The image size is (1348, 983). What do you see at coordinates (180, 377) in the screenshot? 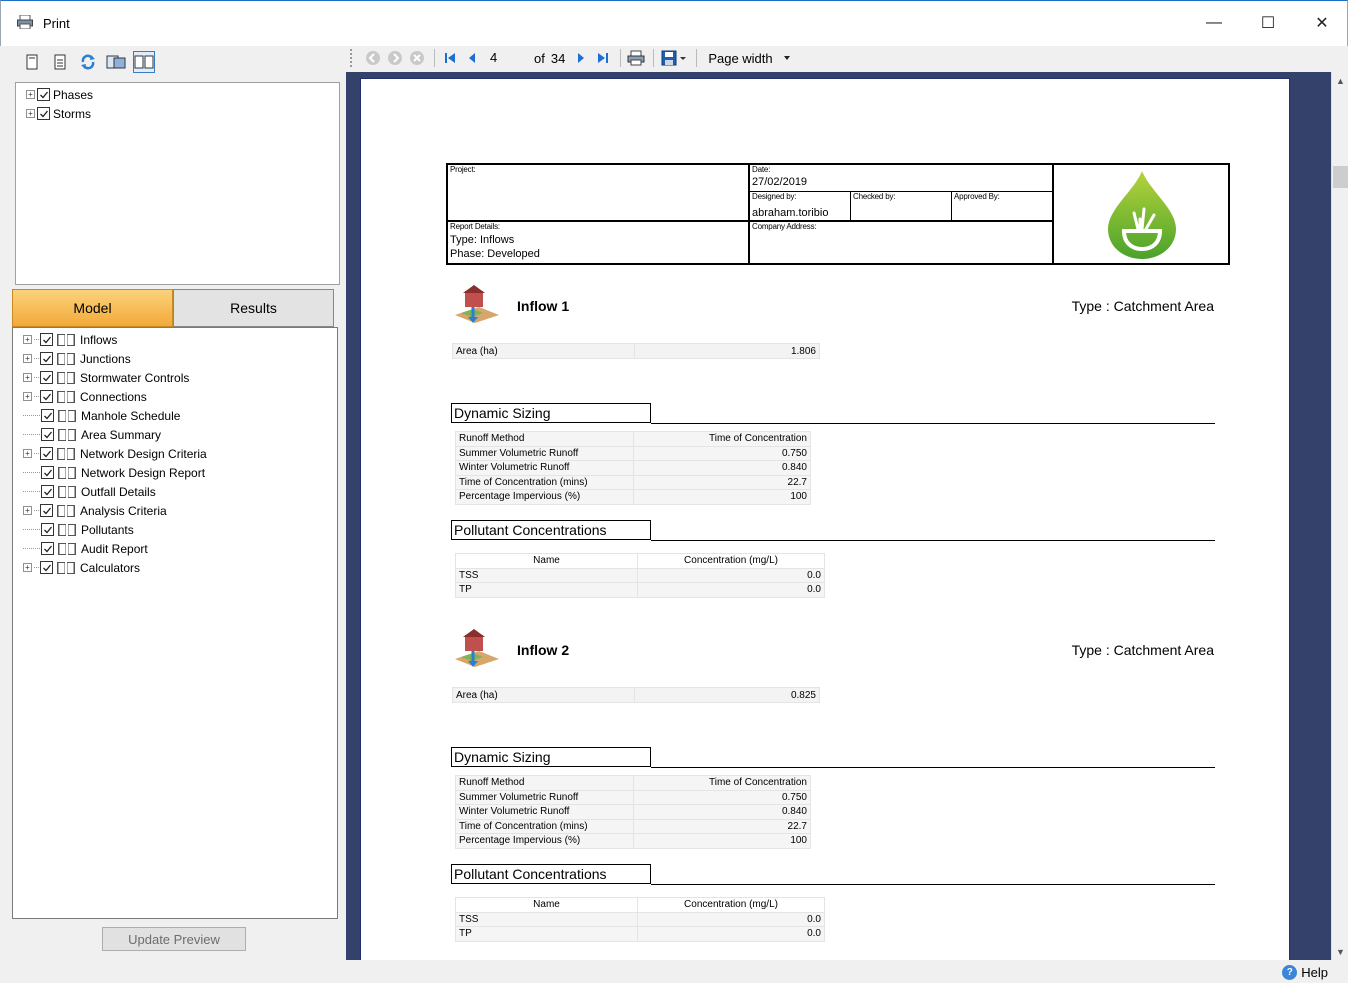
I see `tree-item: + Stormwater Controls` at bounding box center [180, 377].